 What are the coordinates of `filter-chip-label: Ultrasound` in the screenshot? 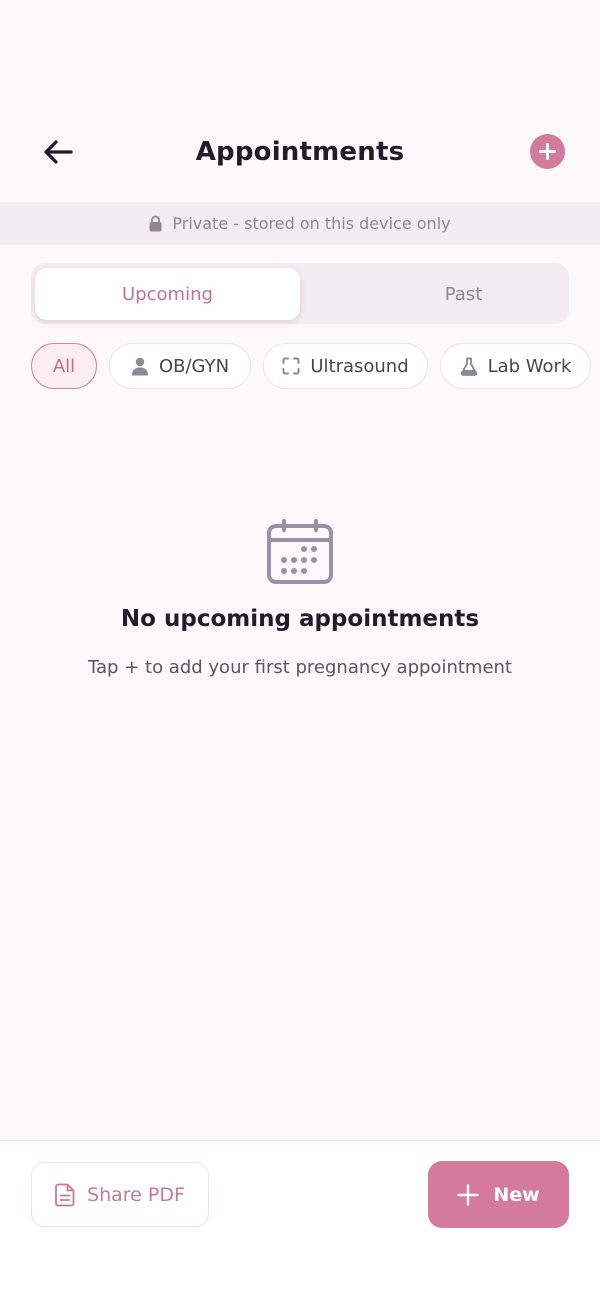 It's located at (359, 366).